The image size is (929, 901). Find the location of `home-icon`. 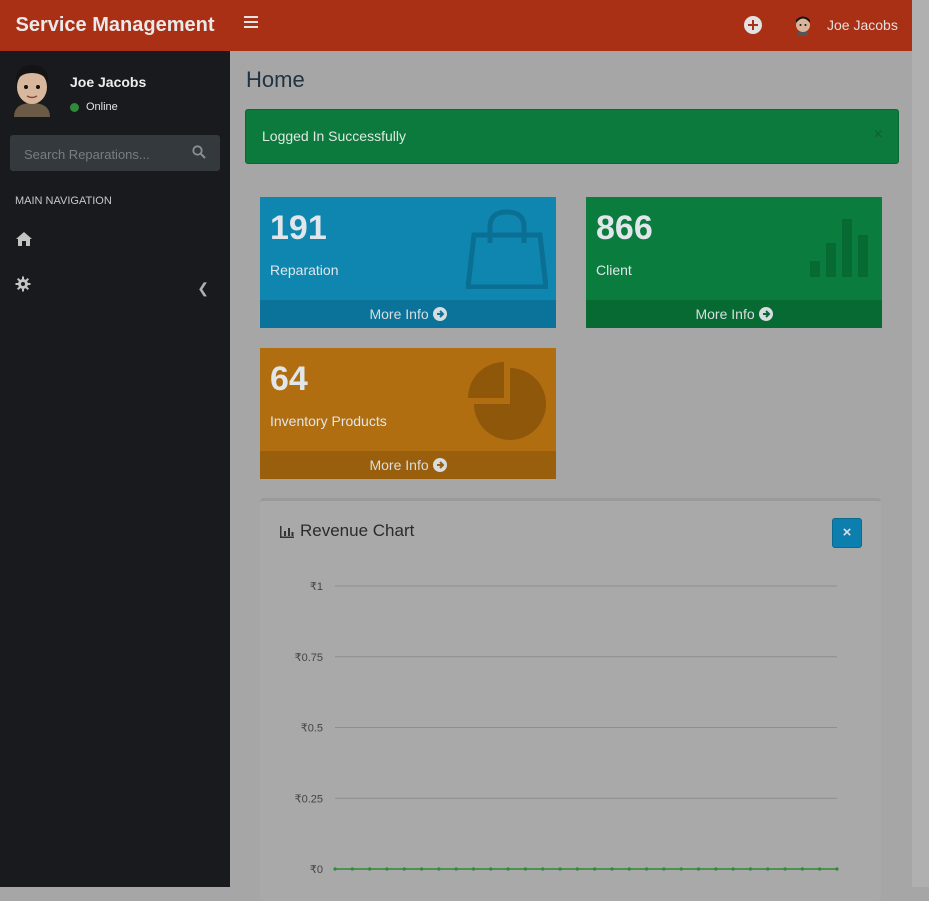

home-icon is located at coordinates (24, 239).